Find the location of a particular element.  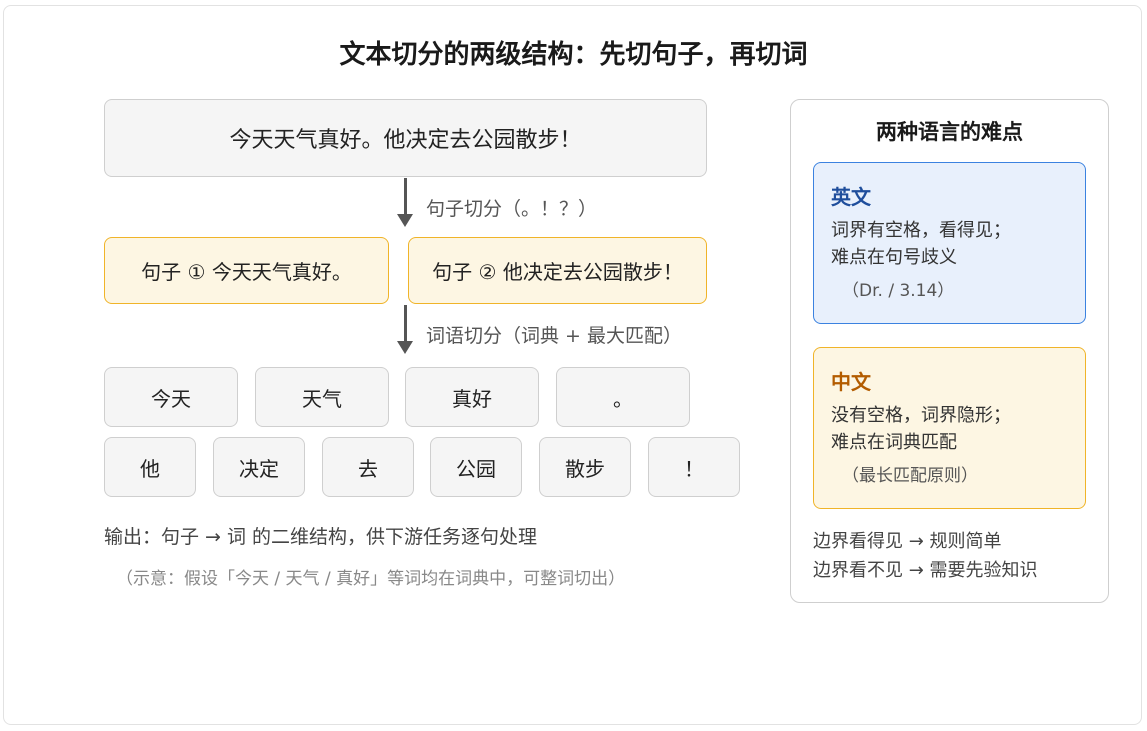

word-split-label: 词语切分（词典 + 最大匹配） is located at coordinates (554, 336).